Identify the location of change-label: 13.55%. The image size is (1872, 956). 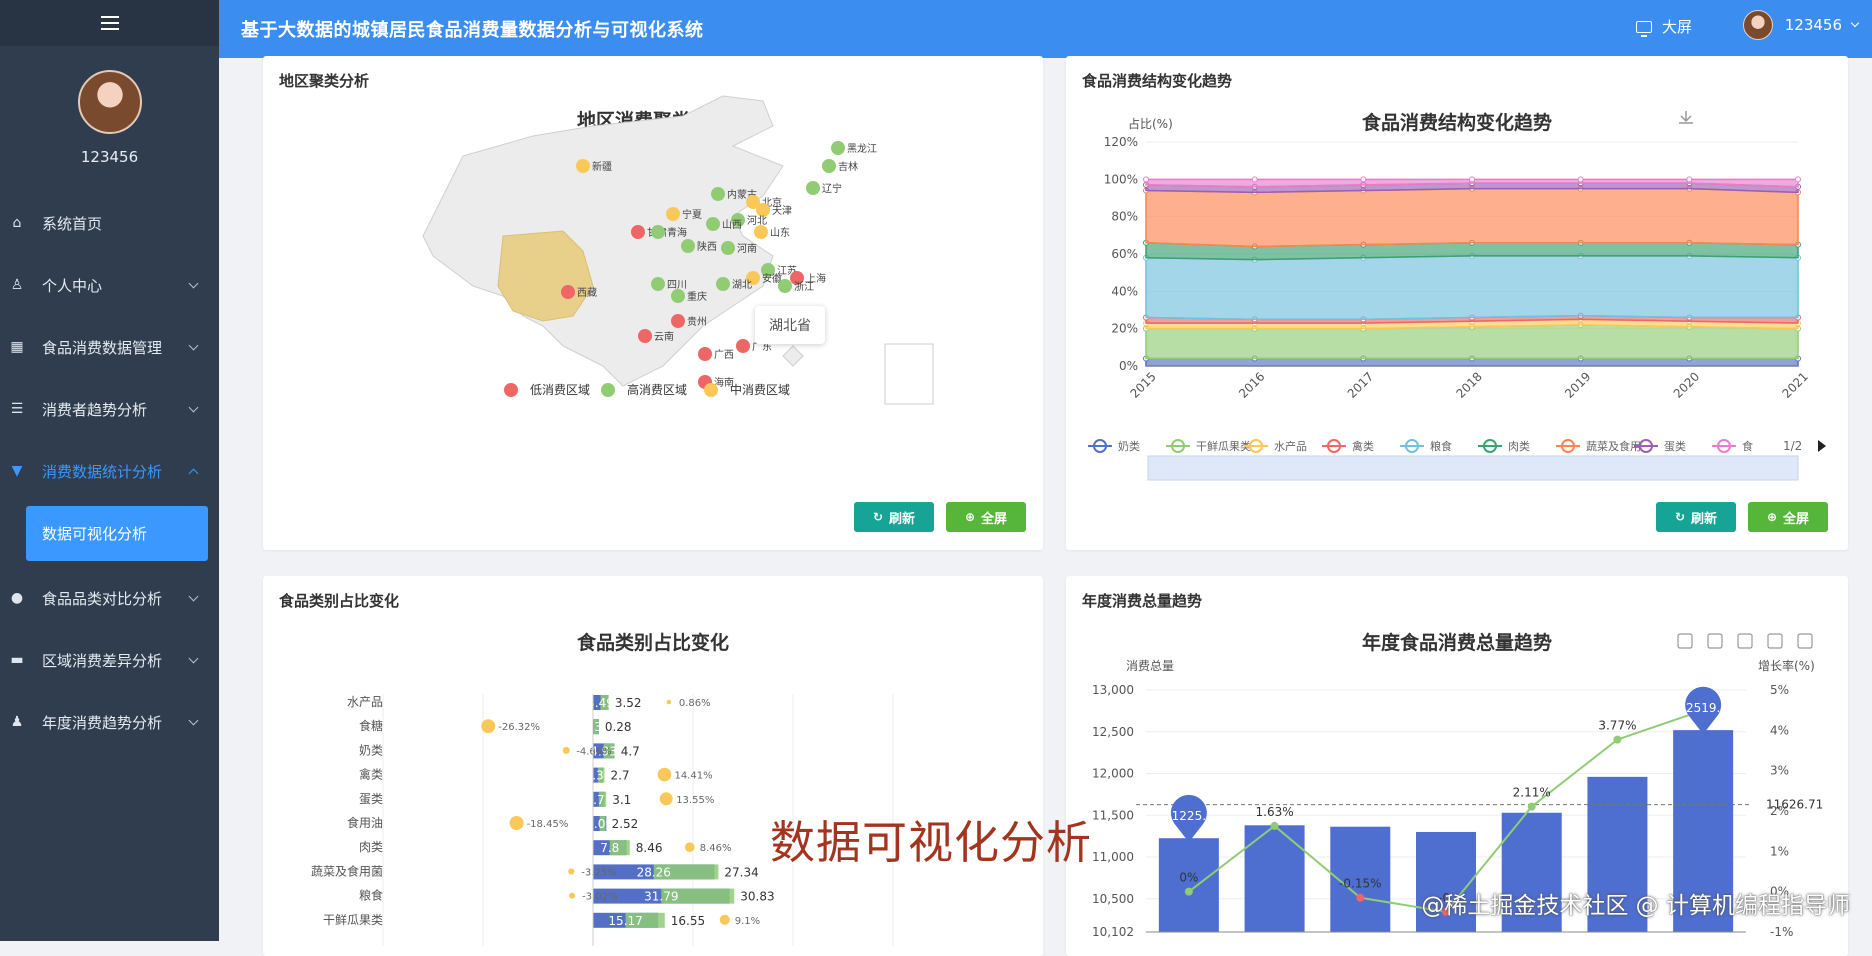
(695, 800).